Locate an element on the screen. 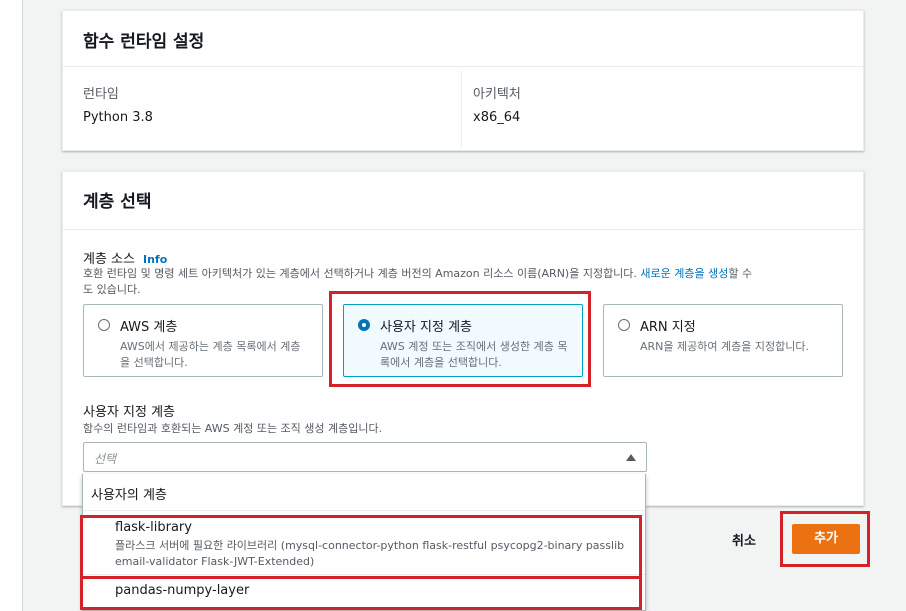 The height and width of the screenshot is (611, 906). caret-up-icon is located at coordinates (631, 457).